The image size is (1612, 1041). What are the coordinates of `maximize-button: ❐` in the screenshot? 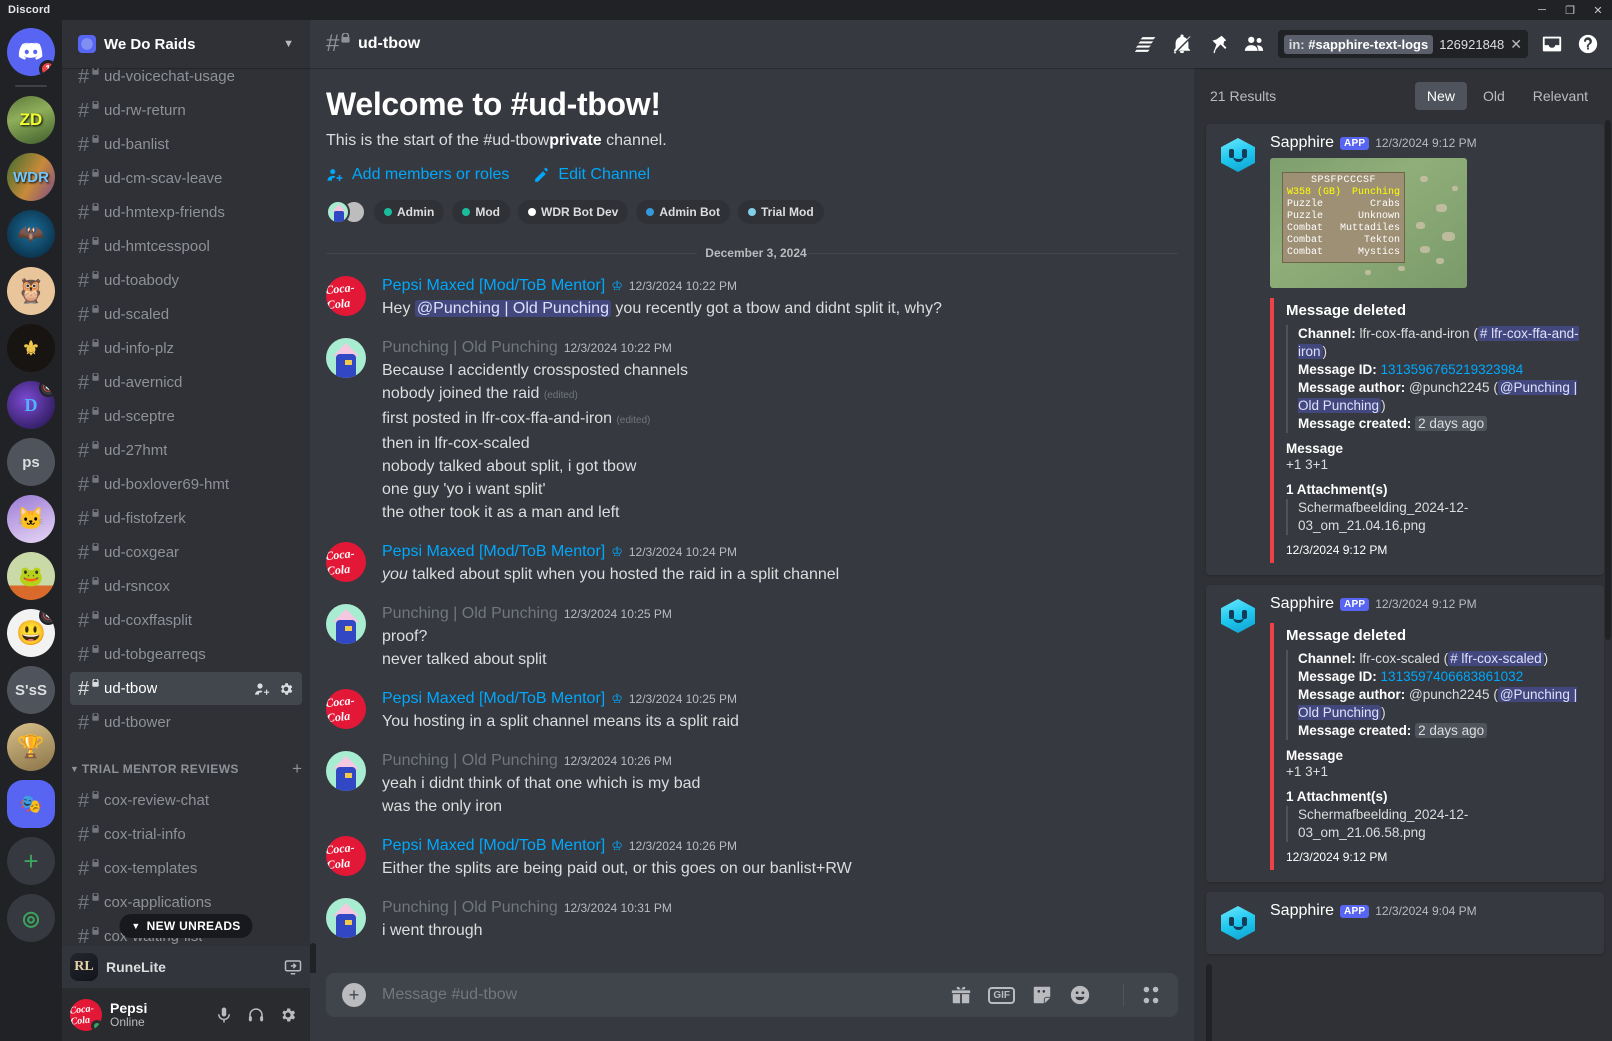 It's located at (1570, 10).